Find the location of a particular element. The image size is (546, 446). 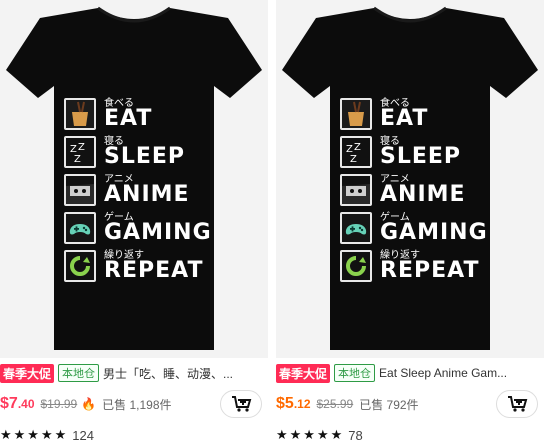

flame-icon: 🔥 is located at coordinates (89, 404).